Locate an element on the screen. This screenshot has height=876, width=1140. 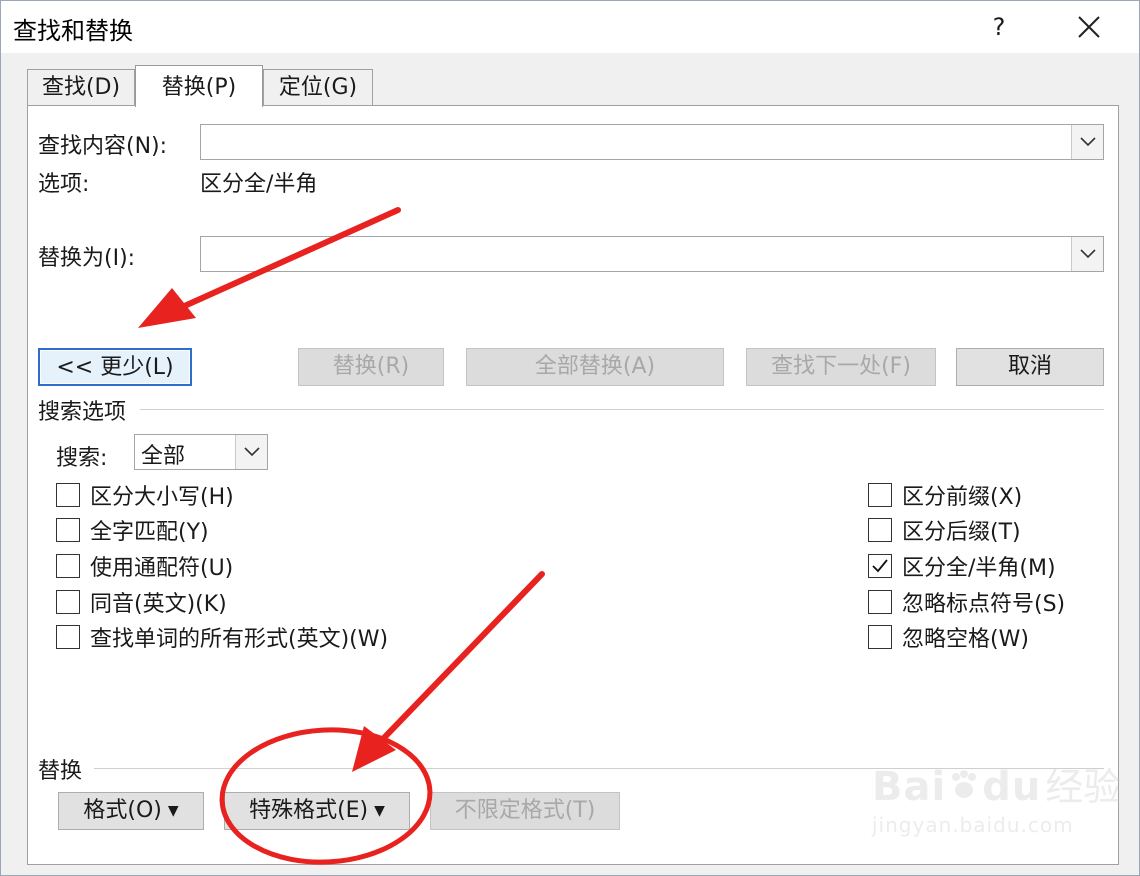
replace-with-label: 替换为(I): is located at coordinates (87, 258).